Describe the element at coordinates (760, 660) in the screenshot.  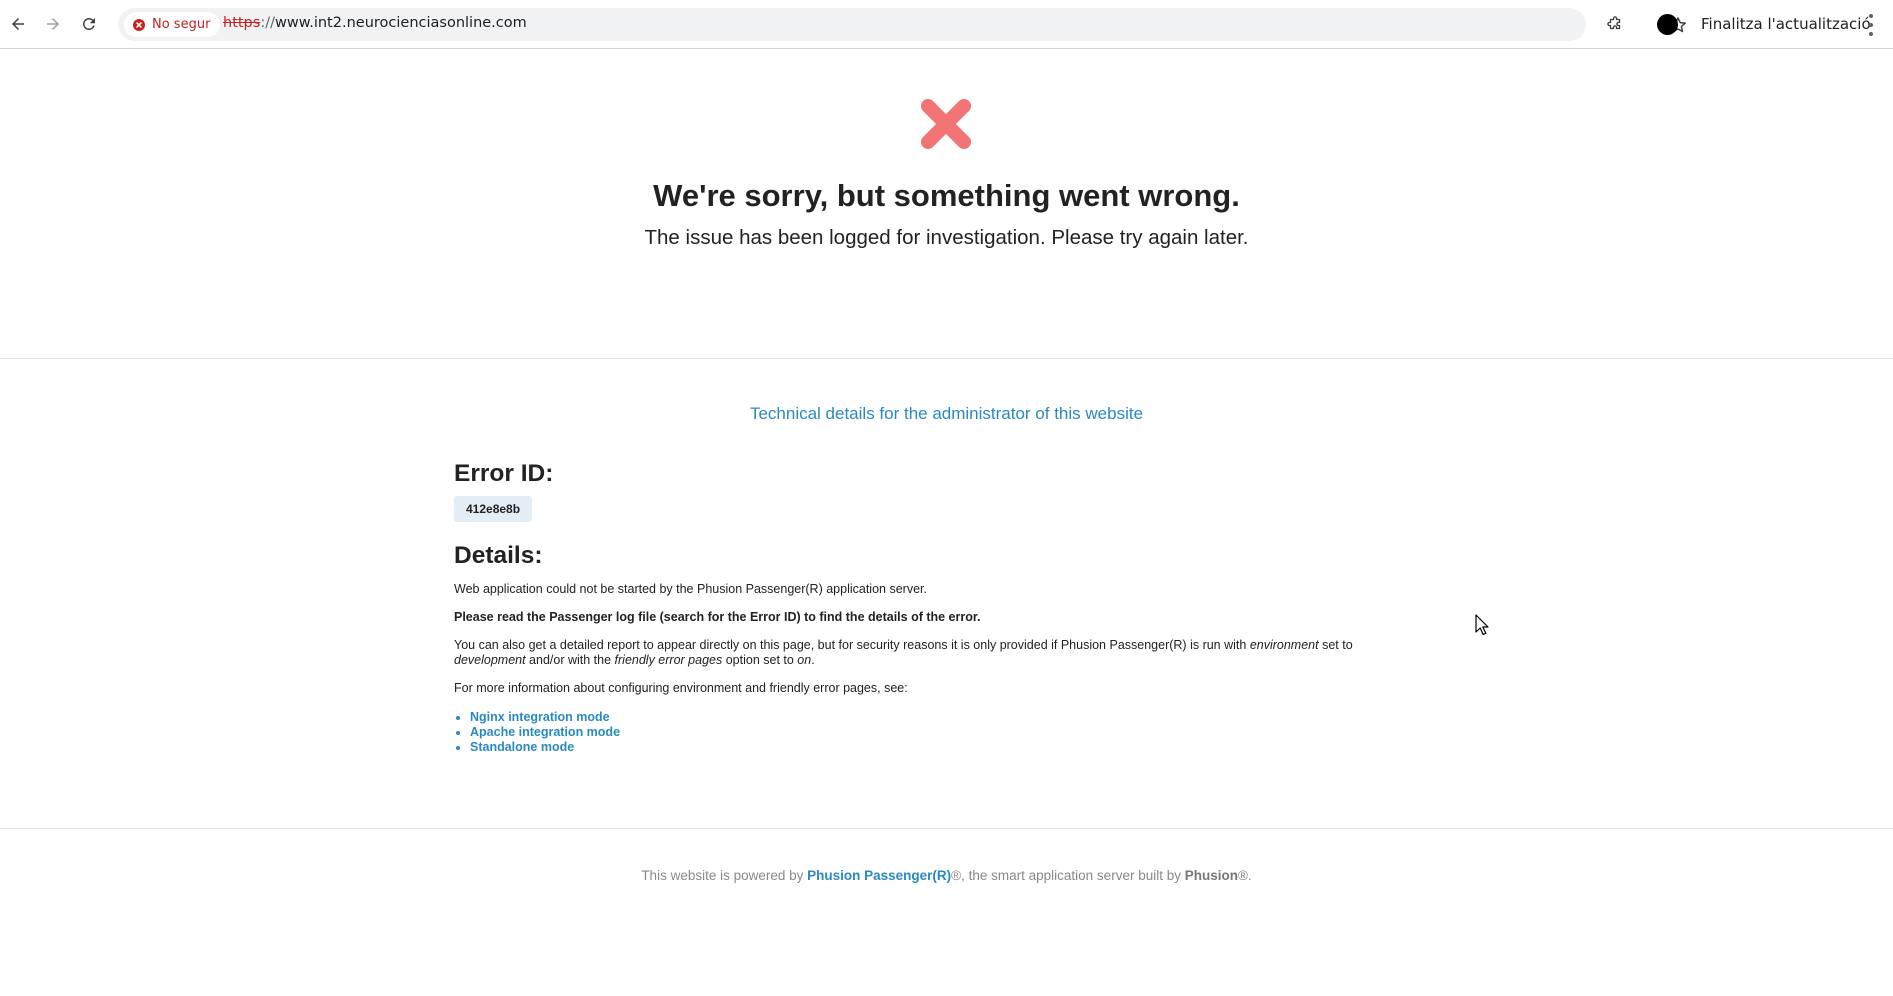
I see `details-paragraph-3-text: option set to` at that location.